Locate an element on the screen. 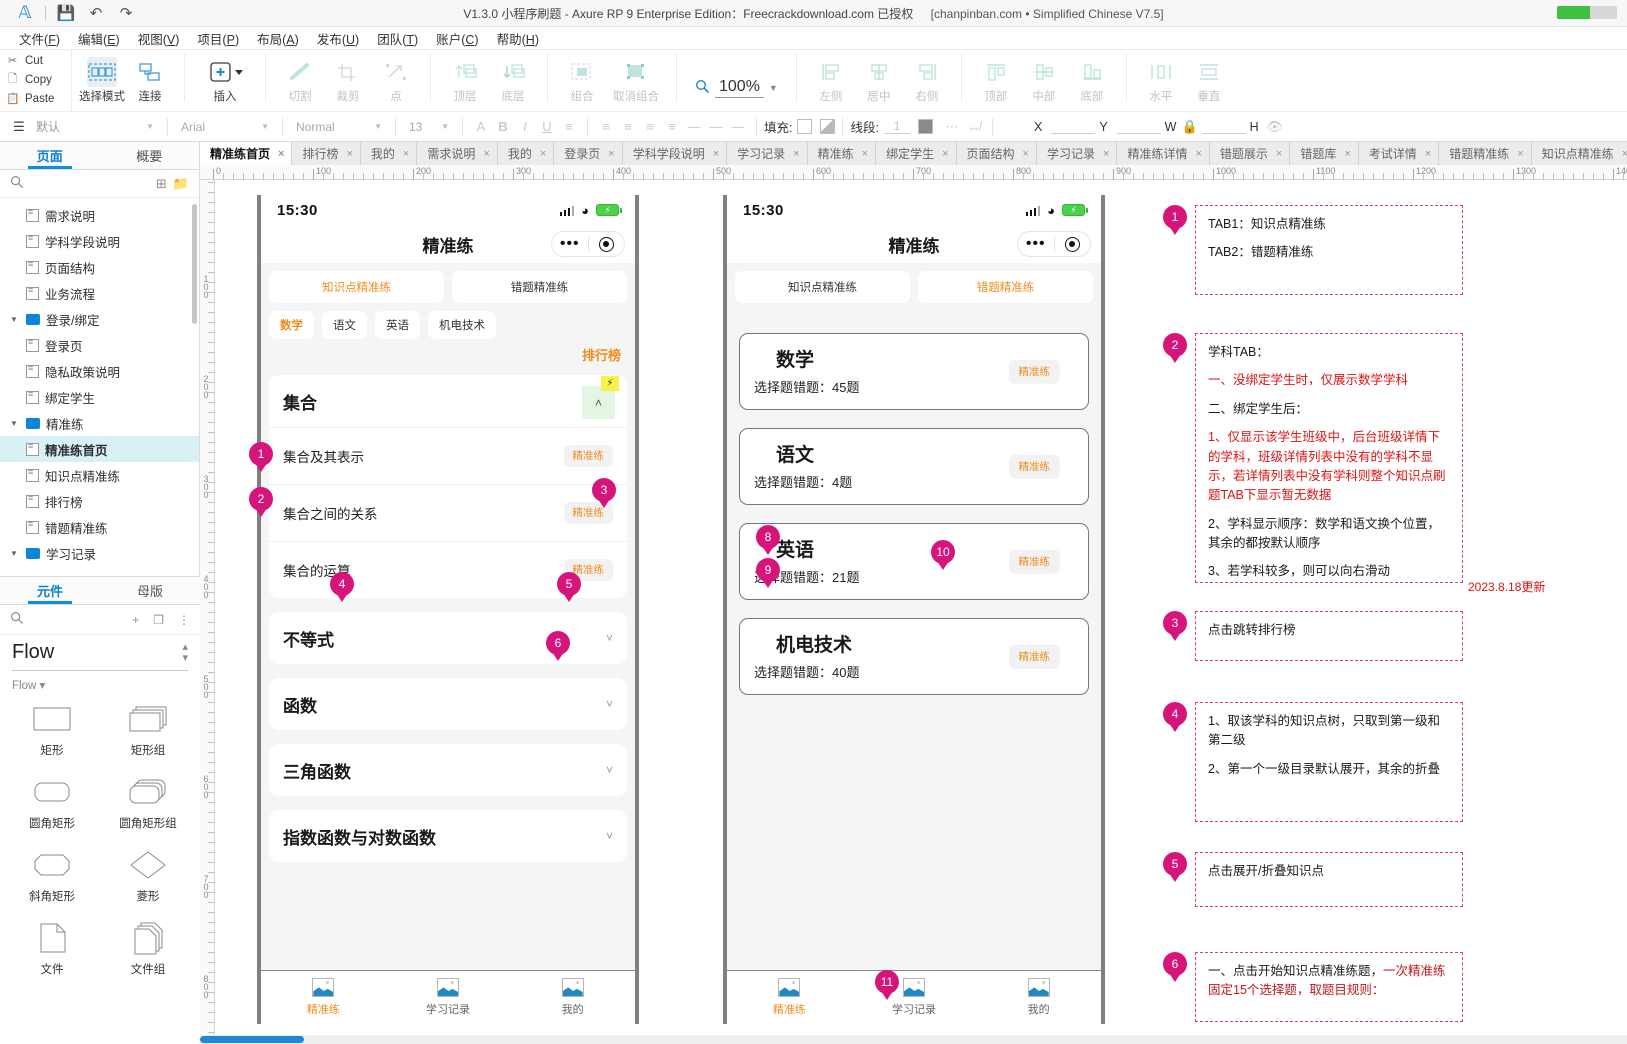  tree-item-business-flow: 业务流程 is located at coordinates (99, 293).